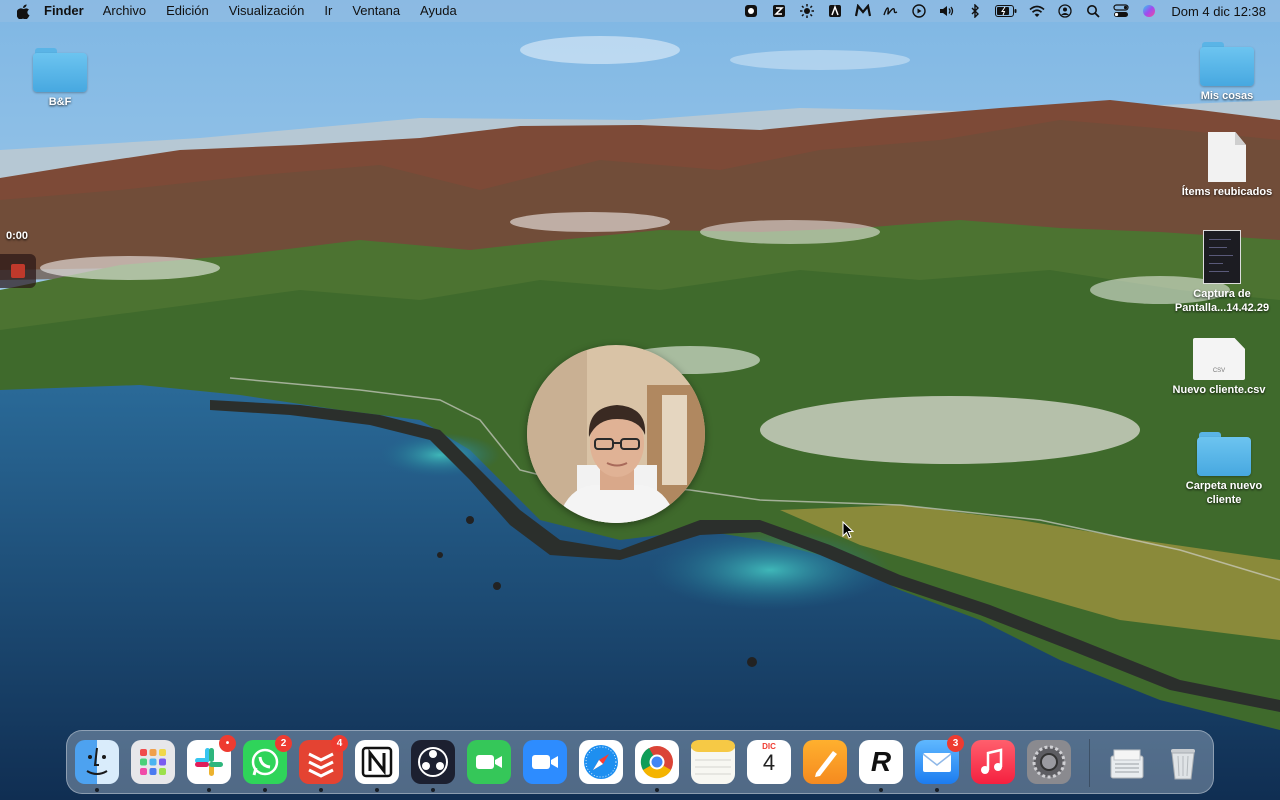  Describe the element at coordinates (955, 743) in the screenshot. I see `notification-badge: 3` at that location.